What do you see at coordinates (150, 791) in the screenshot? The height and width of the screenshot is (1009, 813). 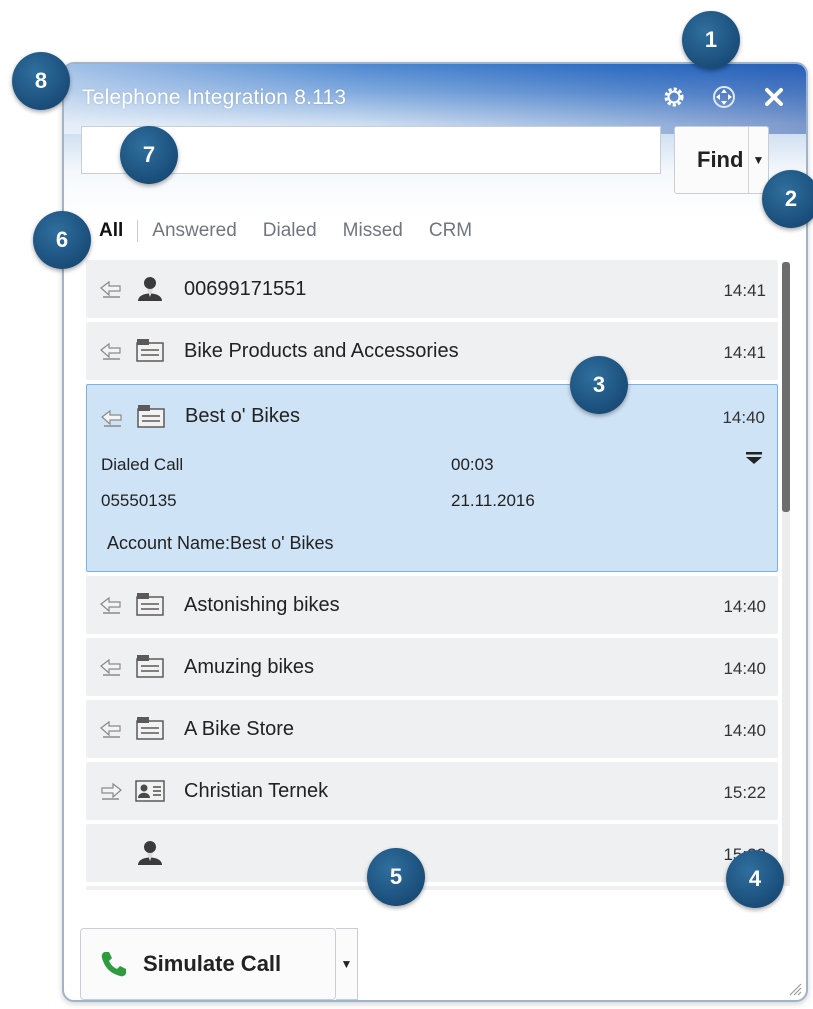 I see `contact-card-icon` at bounding box center [150, 791].